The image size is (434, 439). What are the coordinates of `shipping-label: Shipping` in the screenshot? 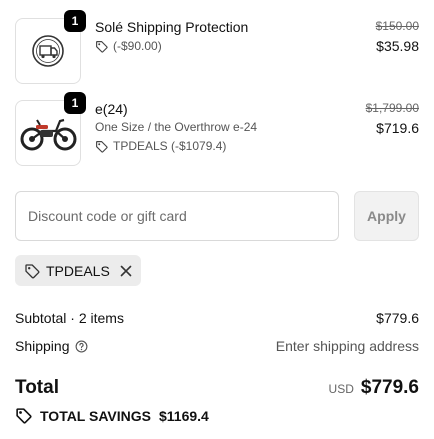 It's located at (42, 346).